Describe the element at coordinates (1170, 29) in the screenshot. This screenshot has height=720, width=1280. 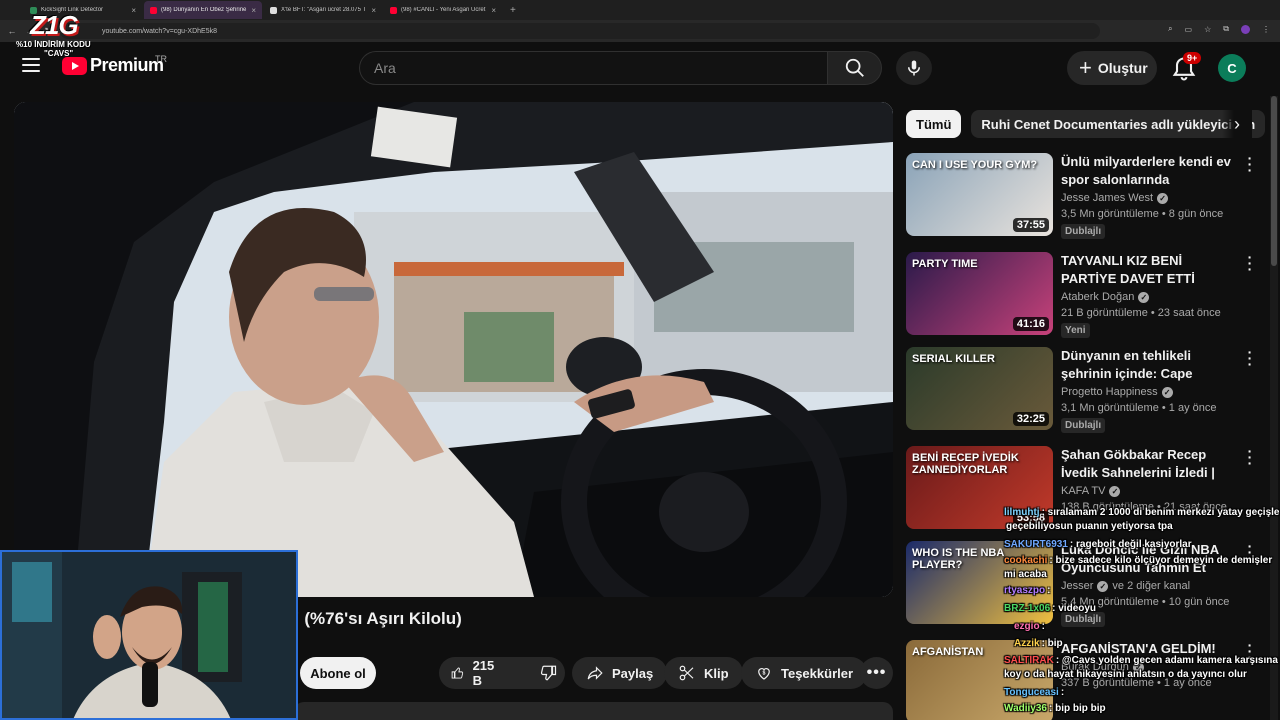
I see `zoom-icon: ⌕` at that location.